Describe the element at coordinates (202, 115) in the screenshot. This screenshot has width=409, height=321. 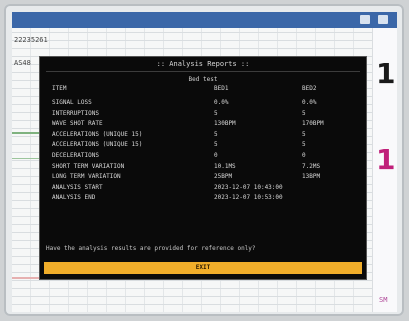
I see `table-row: INTERRUPTIONS 5 5` at that location.